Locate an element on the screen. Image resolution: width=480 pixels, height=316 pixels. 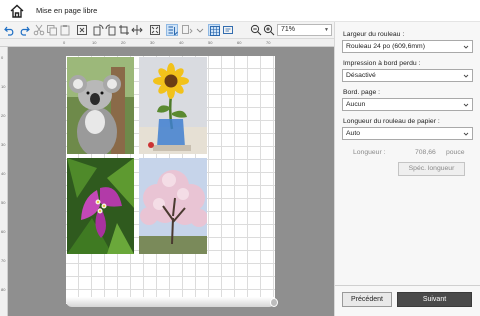
paper-length-label: Longueur du rouleau de papier : is located at coordinates (391, 121).